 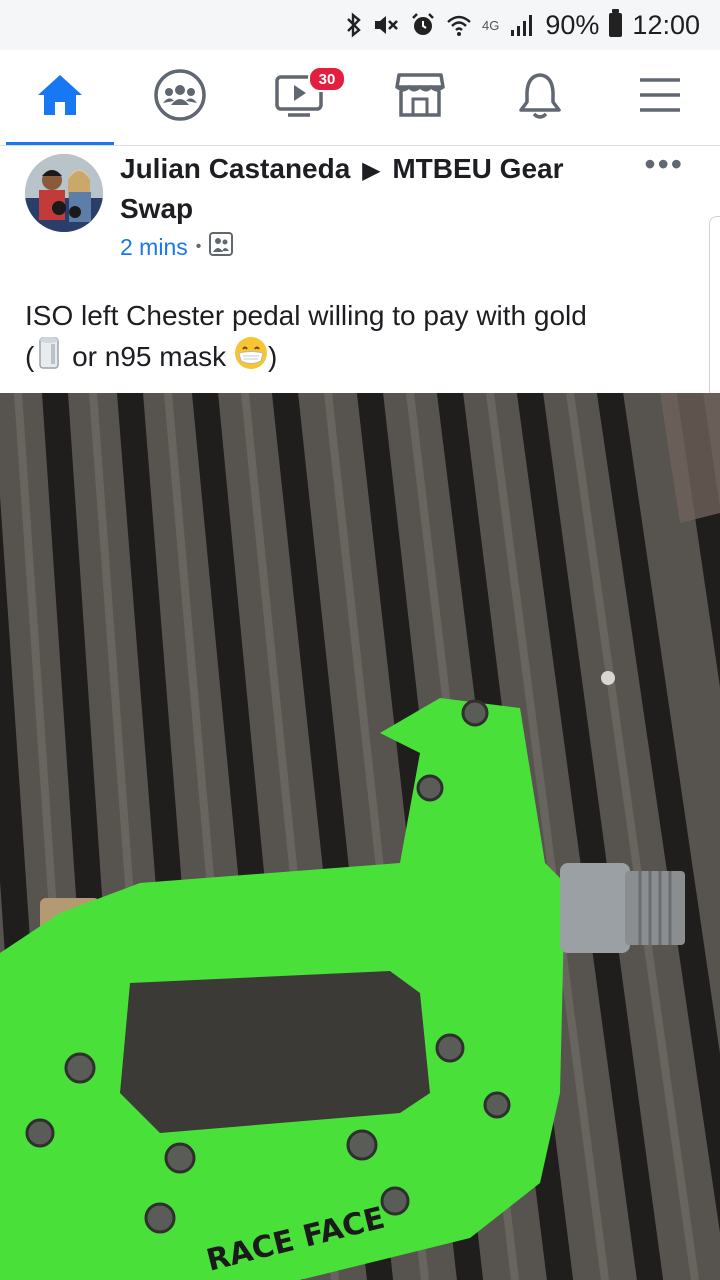 I want to click on top-nav-bar: 30, so click(x=360, y=98).